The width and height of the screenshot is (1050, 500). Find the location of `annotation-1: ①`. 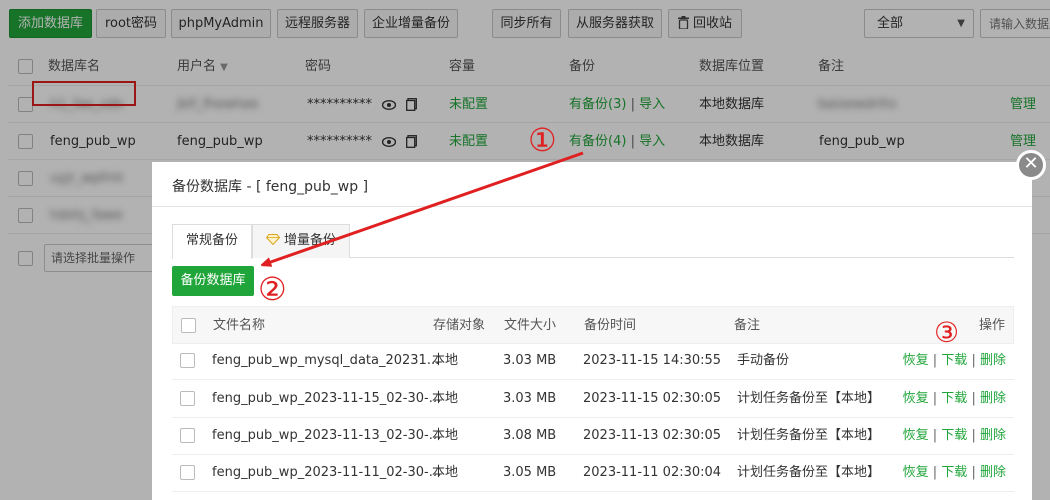

annotation-1: ① is located at coordinates (542, 140).